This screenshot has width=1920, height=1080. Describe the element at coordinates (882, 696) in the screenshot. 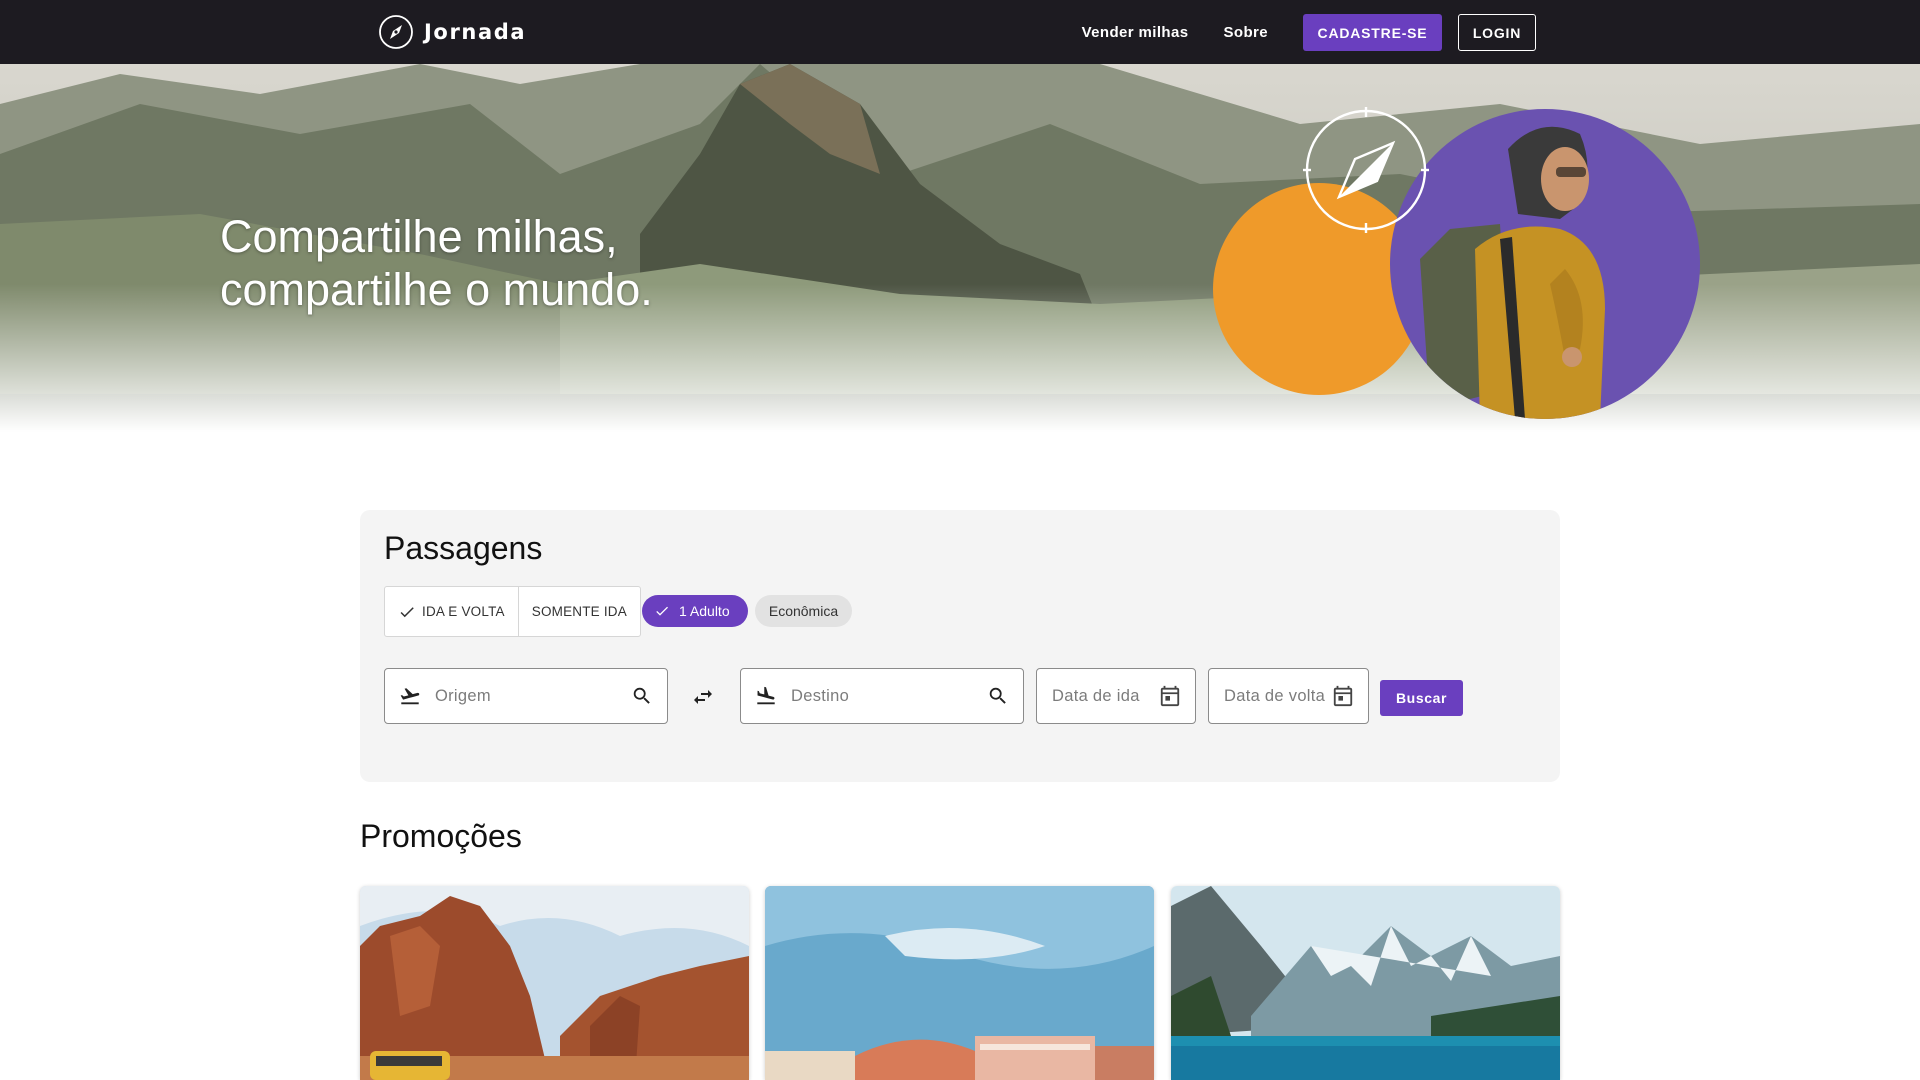

I see `destination-field: Destino` at that location.